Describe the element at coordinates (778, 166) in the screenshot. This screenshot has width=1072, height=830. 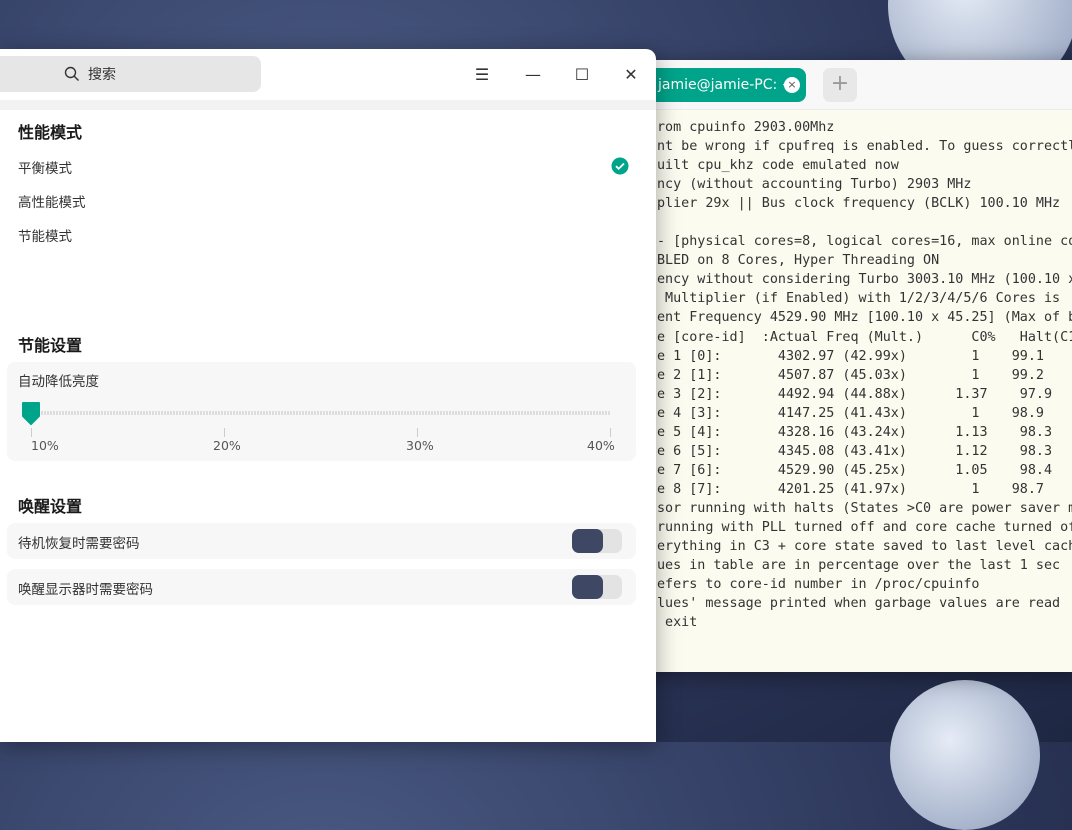
I see `terminal-line: uilt cpu_khz code emulated now` at that location.